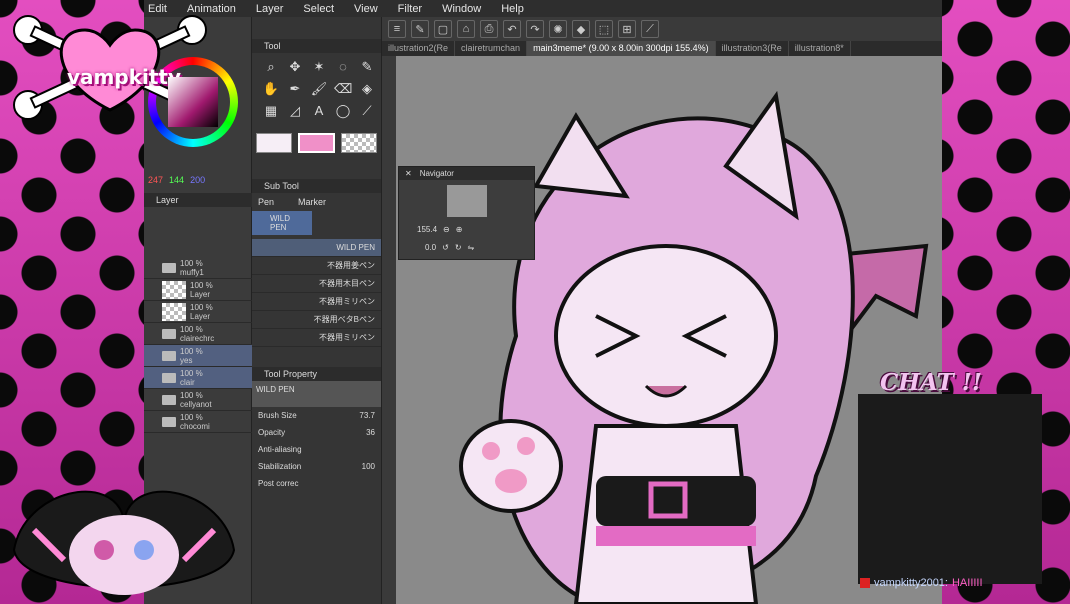 The image size is (1070, 604). I want to click on brush-preview-name: WILD PEN, so click(316, 394).